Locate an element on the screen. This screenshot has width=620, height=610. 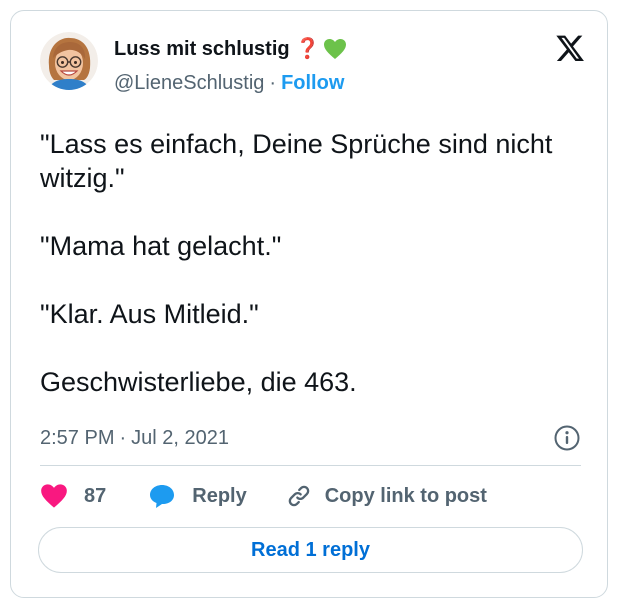
read-replies-button: Read 1 reply is located at coordinates (310, 550).